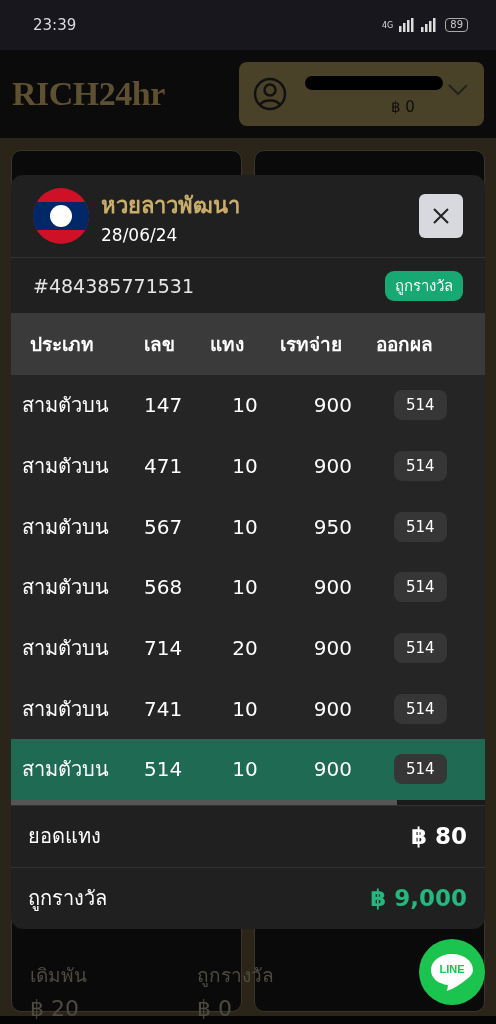 Image resolution: width=496 pixels, height=1024 pixels. Describe the element at coordinates (88, 94) in the screenshot. I see `logo: RICH24hr` at that location.